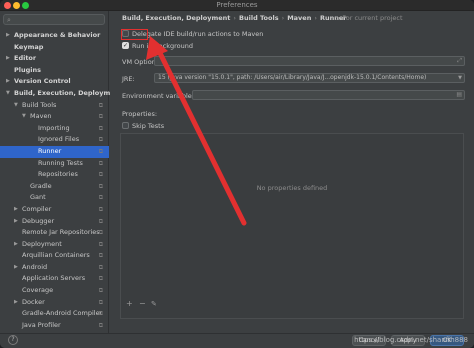 Image resolution: width=474 pixels, height=348 pixels. Describe the element at coordinates (54, 198) in the screenshot. I see `sidebar-item-gant: Gant ⧉` at that location.